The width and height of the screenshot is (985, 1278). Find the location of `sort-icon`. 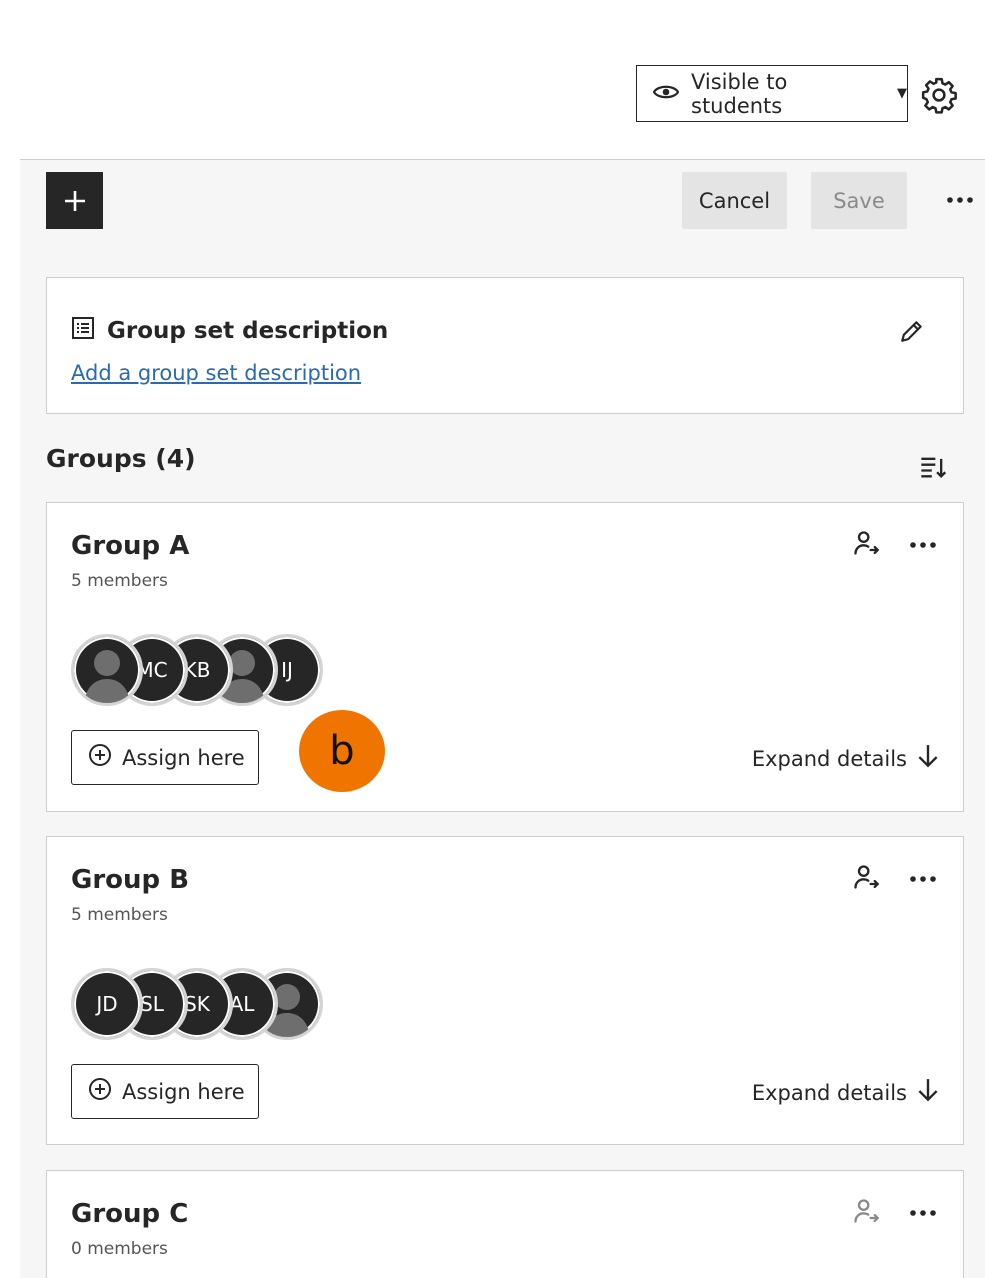

sort-icon is located at coordinates (934, 468).